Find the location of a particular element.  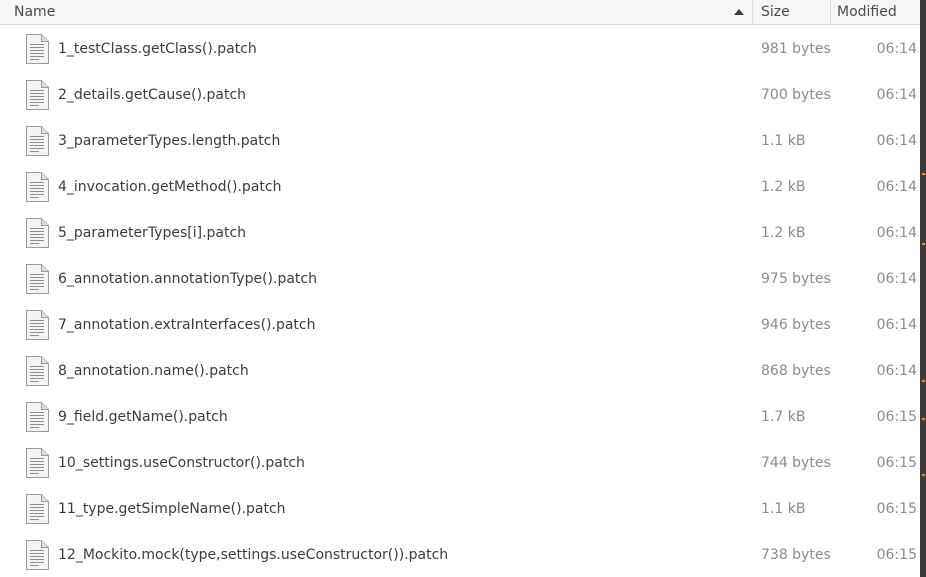

column-header-name: Name is located at coordinates (376, 12).